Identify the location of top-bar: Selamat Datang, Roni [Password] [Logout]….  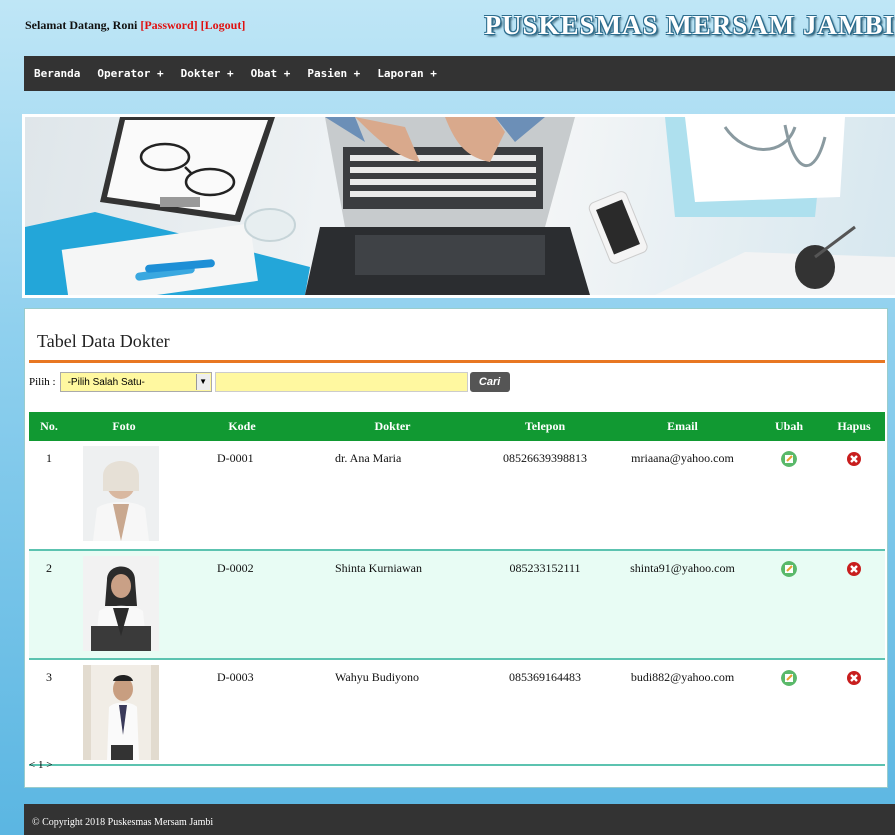
(447, 26).